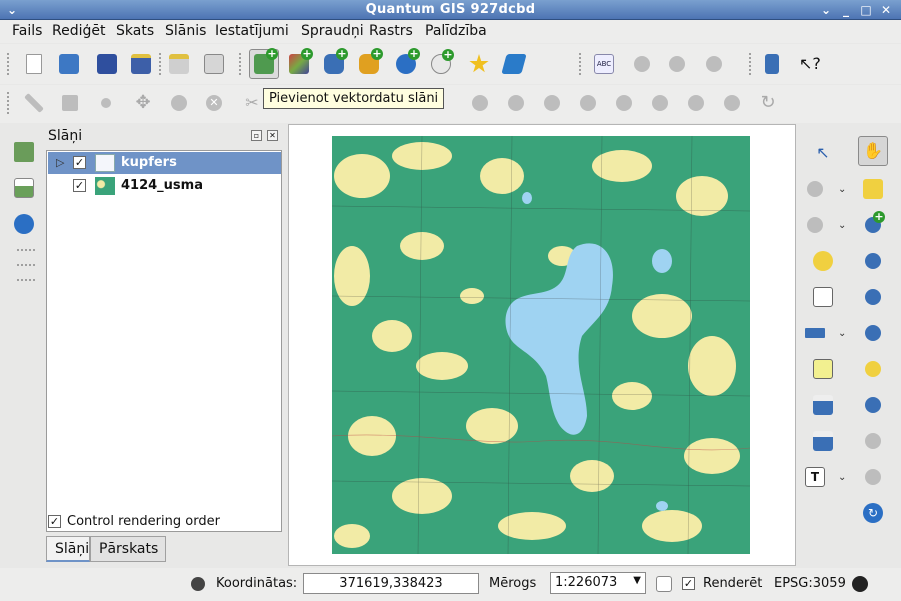 The height and width of the screenshot is (601, 901). What do you see at coordinates (406, 63) in the screenshot?
I see `add-wms-layer-button` at bounding box center [406, 63].